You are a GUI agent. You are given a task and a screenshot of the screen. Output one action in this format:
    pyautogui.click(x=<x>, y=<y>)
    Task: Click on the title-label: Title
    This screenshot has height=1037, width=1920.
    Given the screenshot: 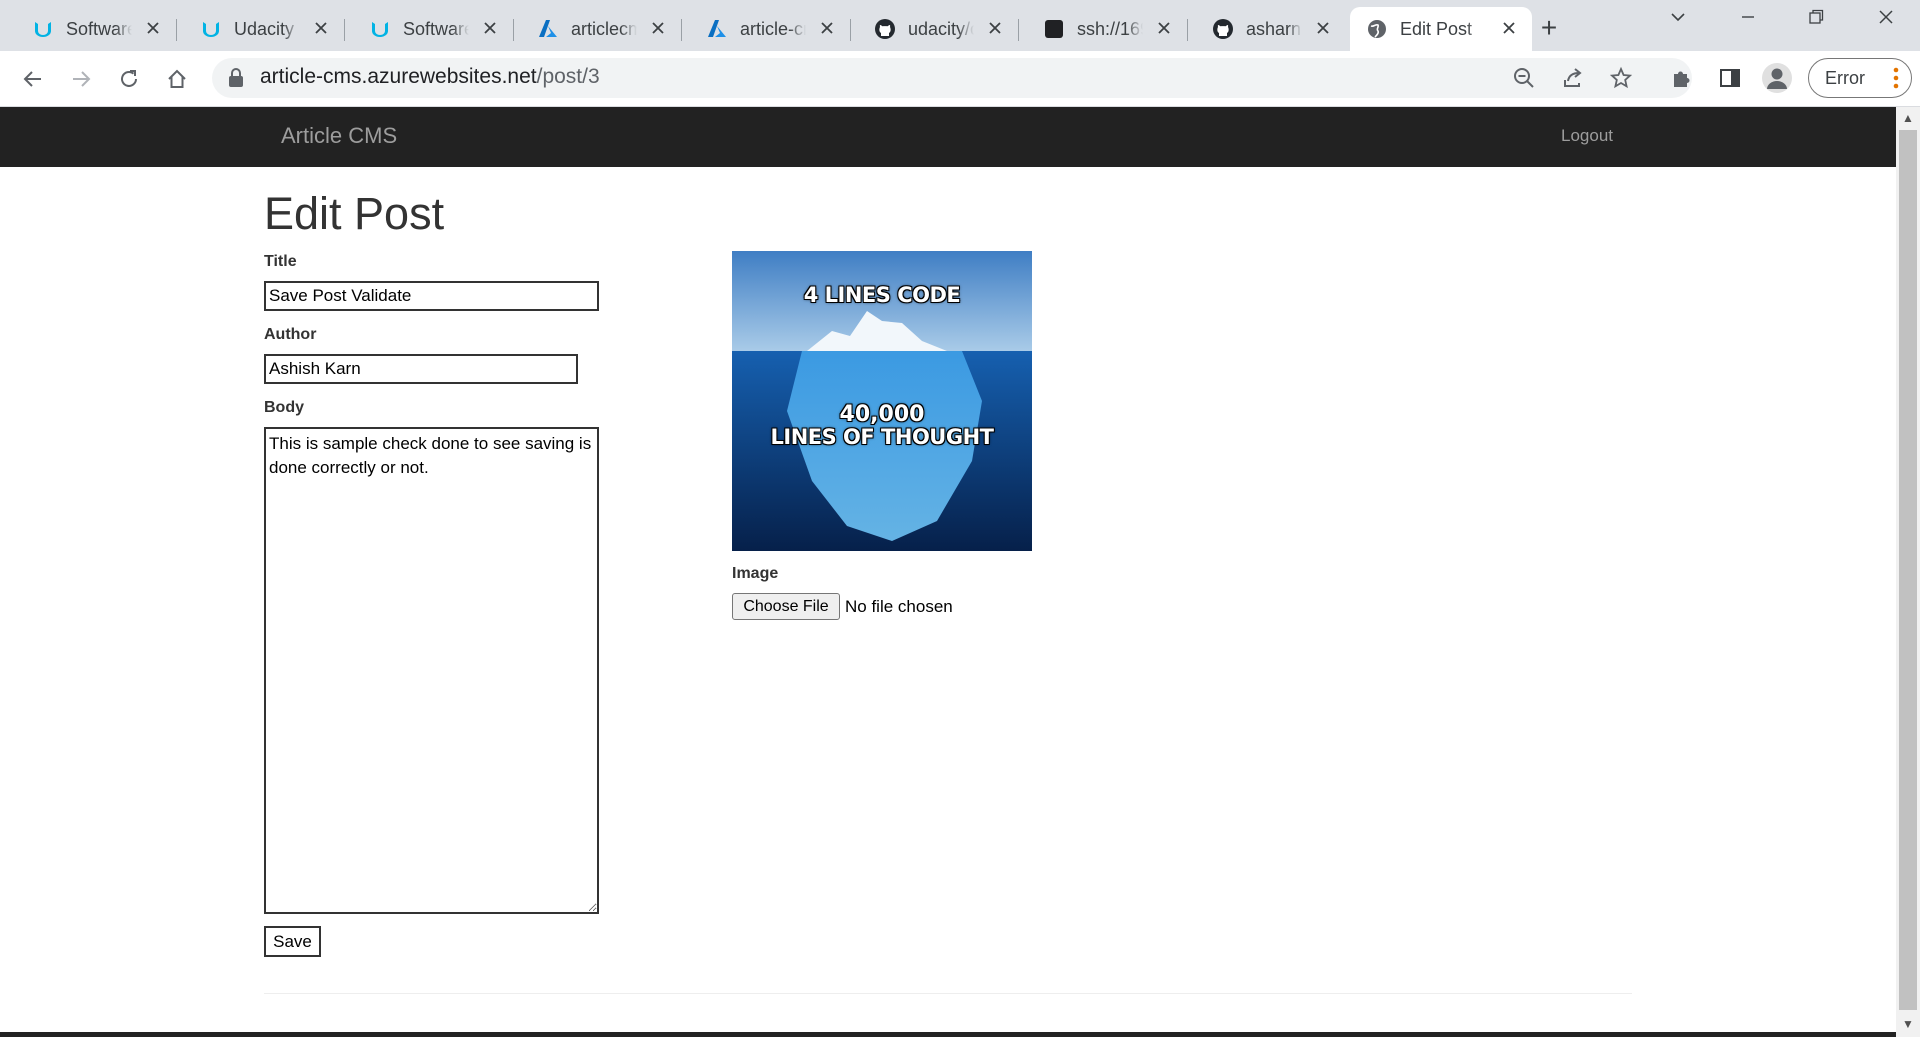 What is the action you would take?
    pyautogui.click(x=280, y=261)
    